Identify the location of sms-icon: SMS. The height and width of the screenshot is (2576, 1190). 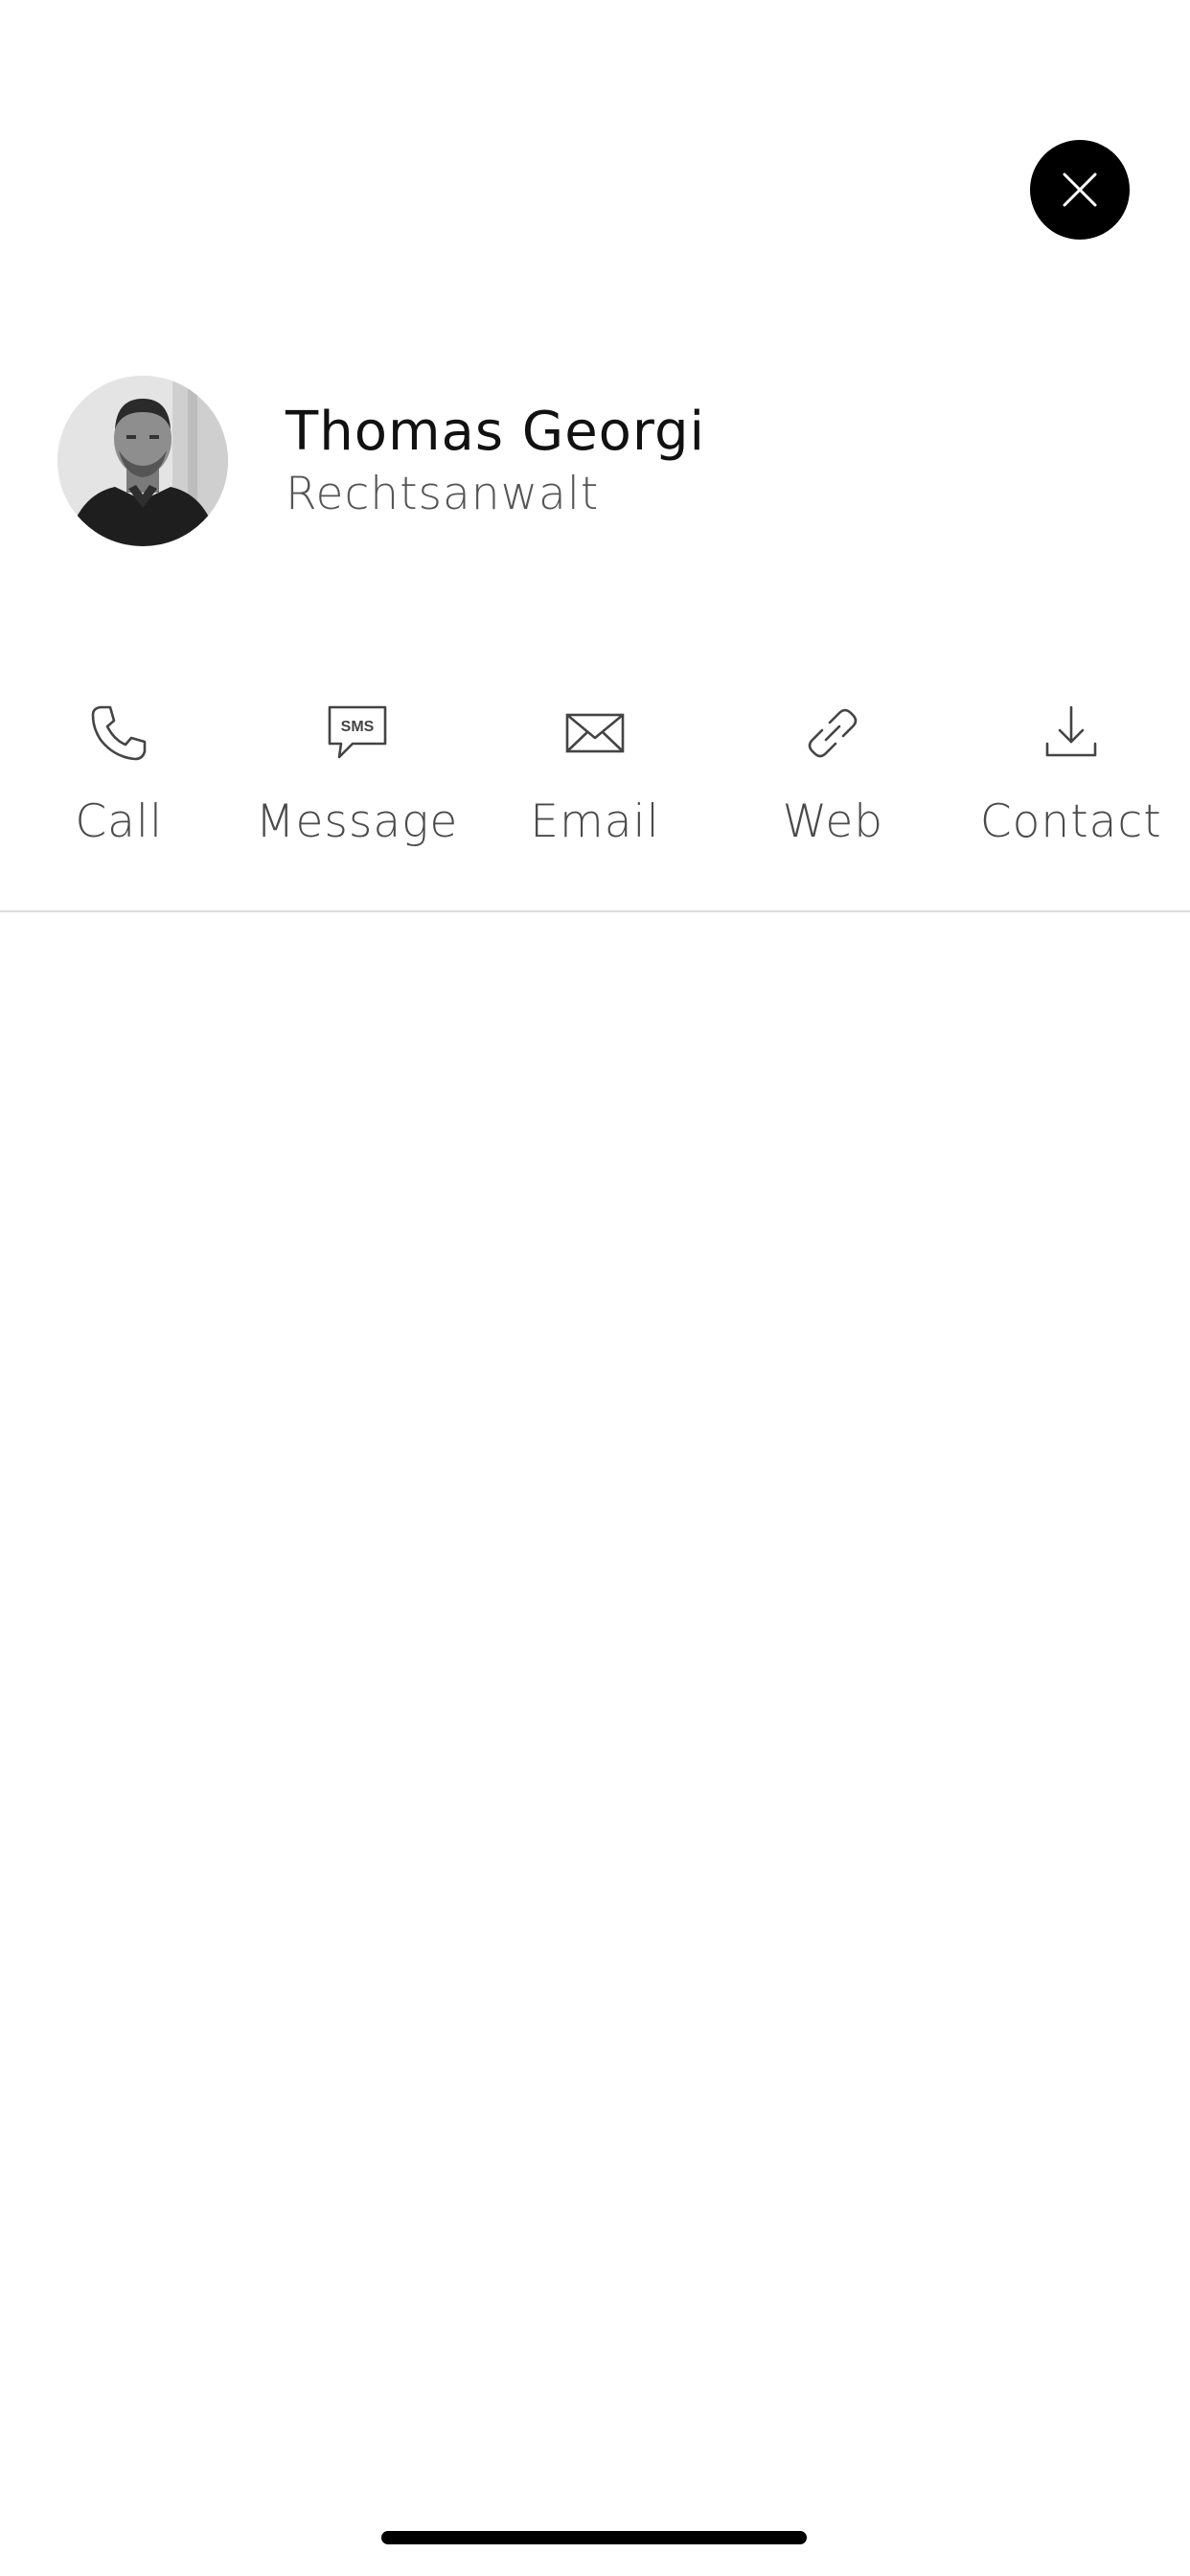
(358, 733).